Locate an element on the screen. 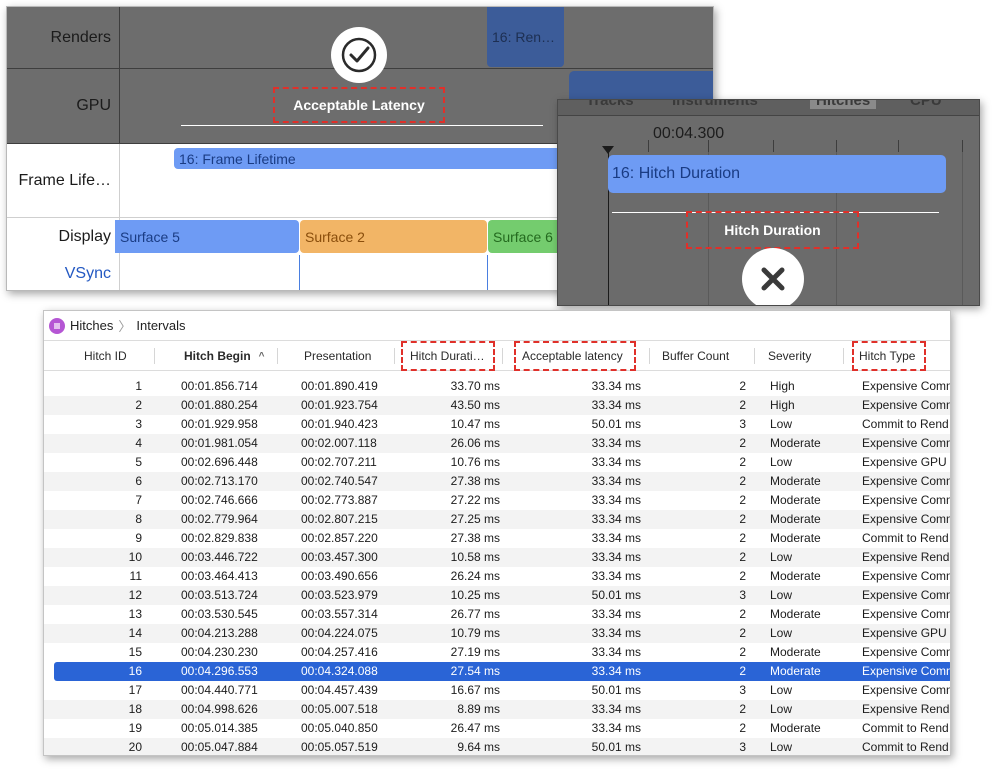 This screenshot has width=1000, height=777. acceptable-latency-column-callout is located at coordinates (575, 356).